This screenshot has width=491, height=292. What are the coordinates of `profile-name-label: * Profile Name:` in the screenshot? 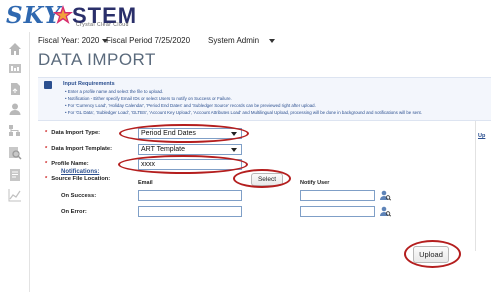 It's located at (67, 164).